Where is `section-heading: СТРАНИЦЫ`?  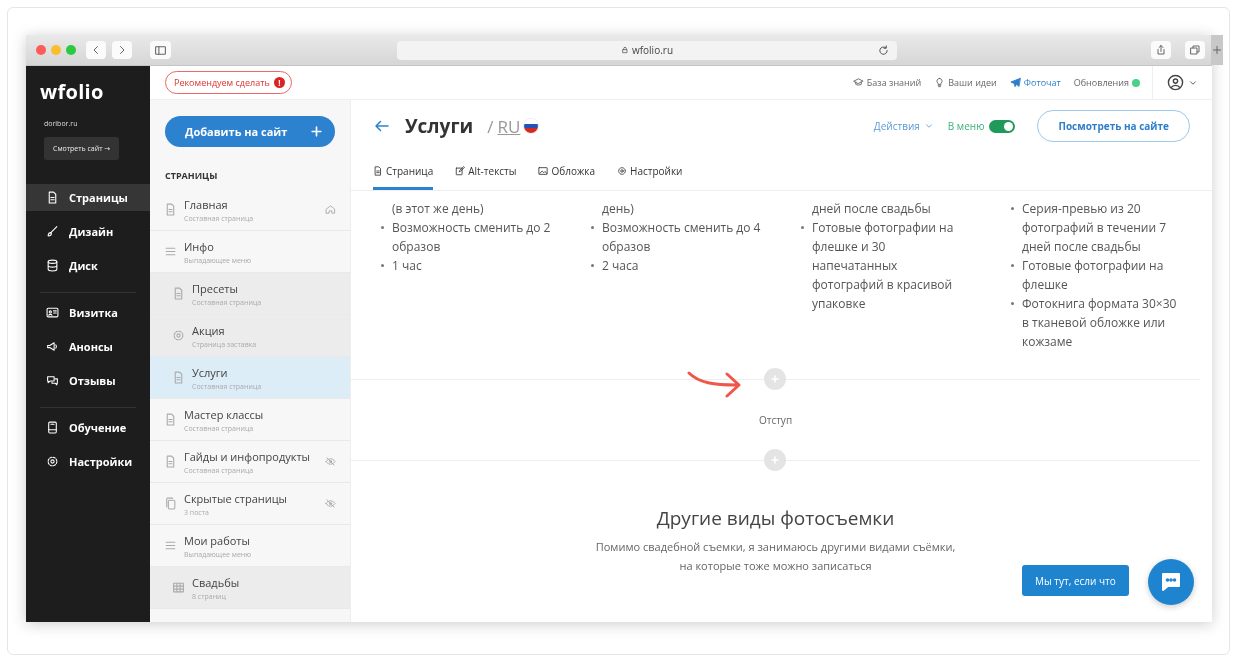
section-heading: СТРАНИЦЫ is located at coordinates (191, 175).